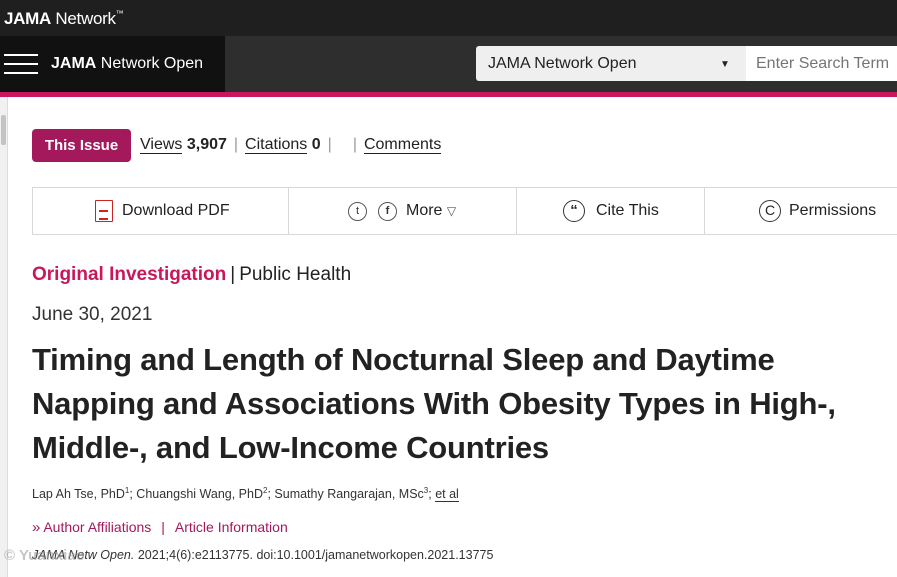 Image resolution: width=897 pixels, height=577 pixels. Describe the element at coordinates (231, 527) in the screenshot. I see `article-information-link: Article Information` at that location.